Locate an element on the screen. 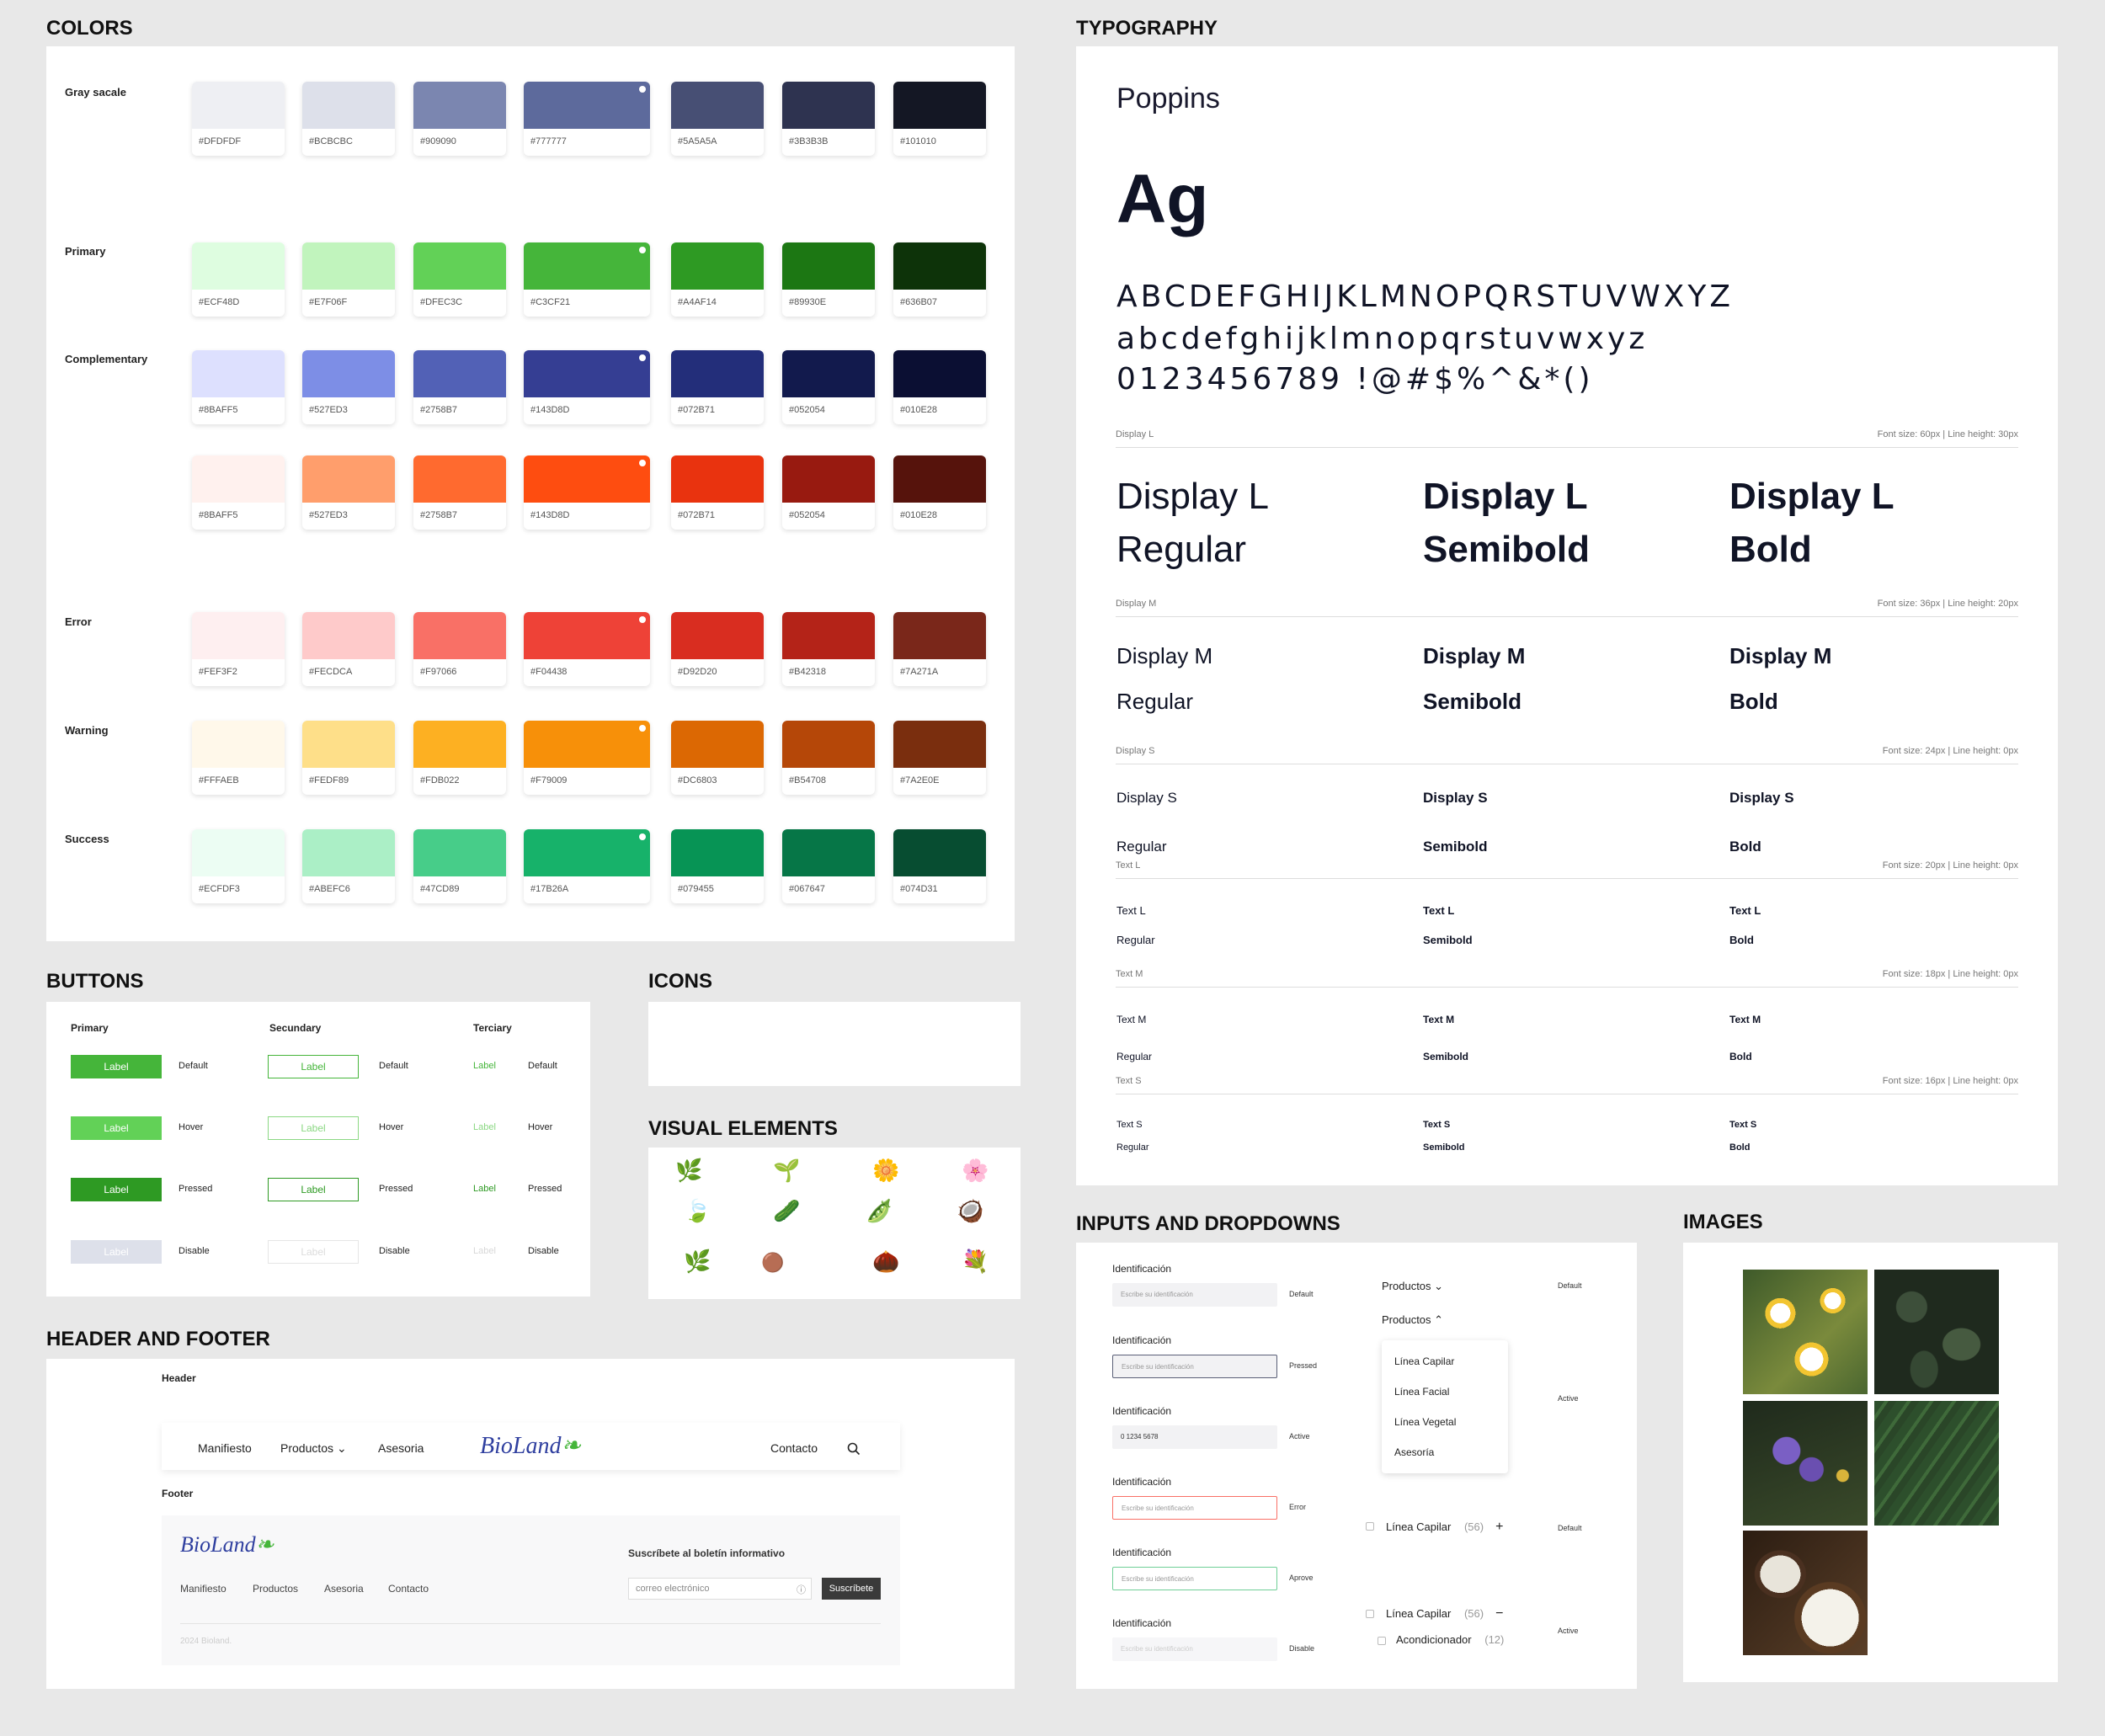 The image size is (2105, 1736). button-state-label: Default is located at coordinates (193, 1066).